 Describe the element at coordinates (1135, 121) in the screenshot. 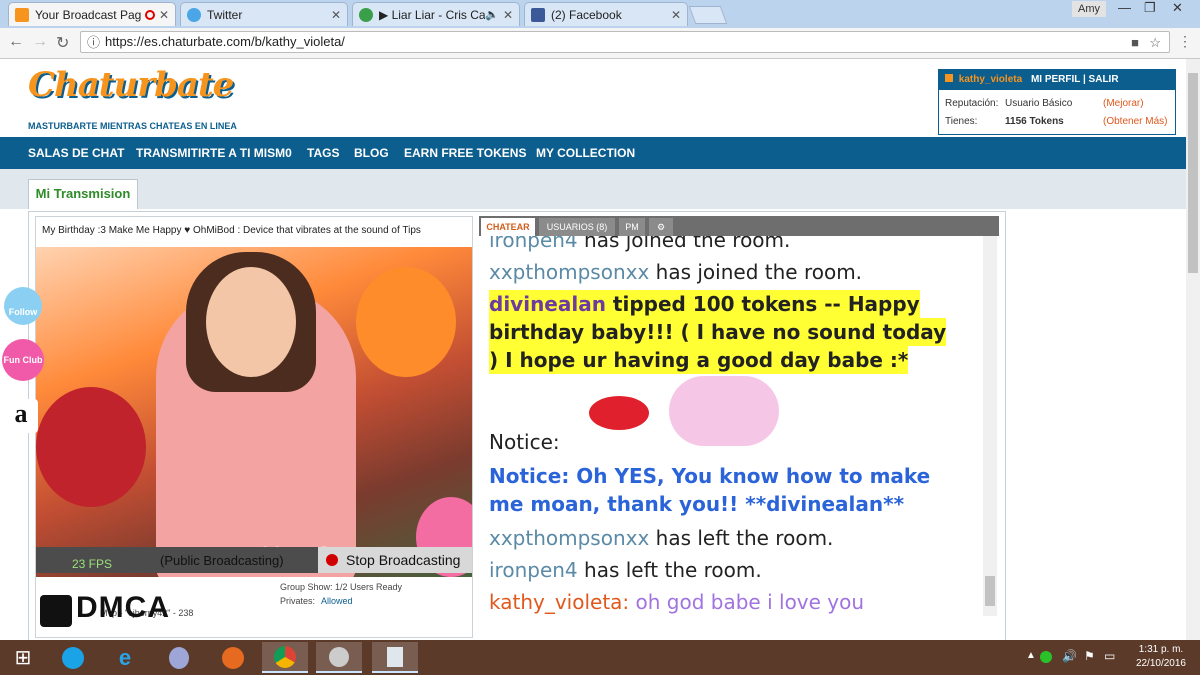

I see `get-more-link: (Obtener Más)` at that location.